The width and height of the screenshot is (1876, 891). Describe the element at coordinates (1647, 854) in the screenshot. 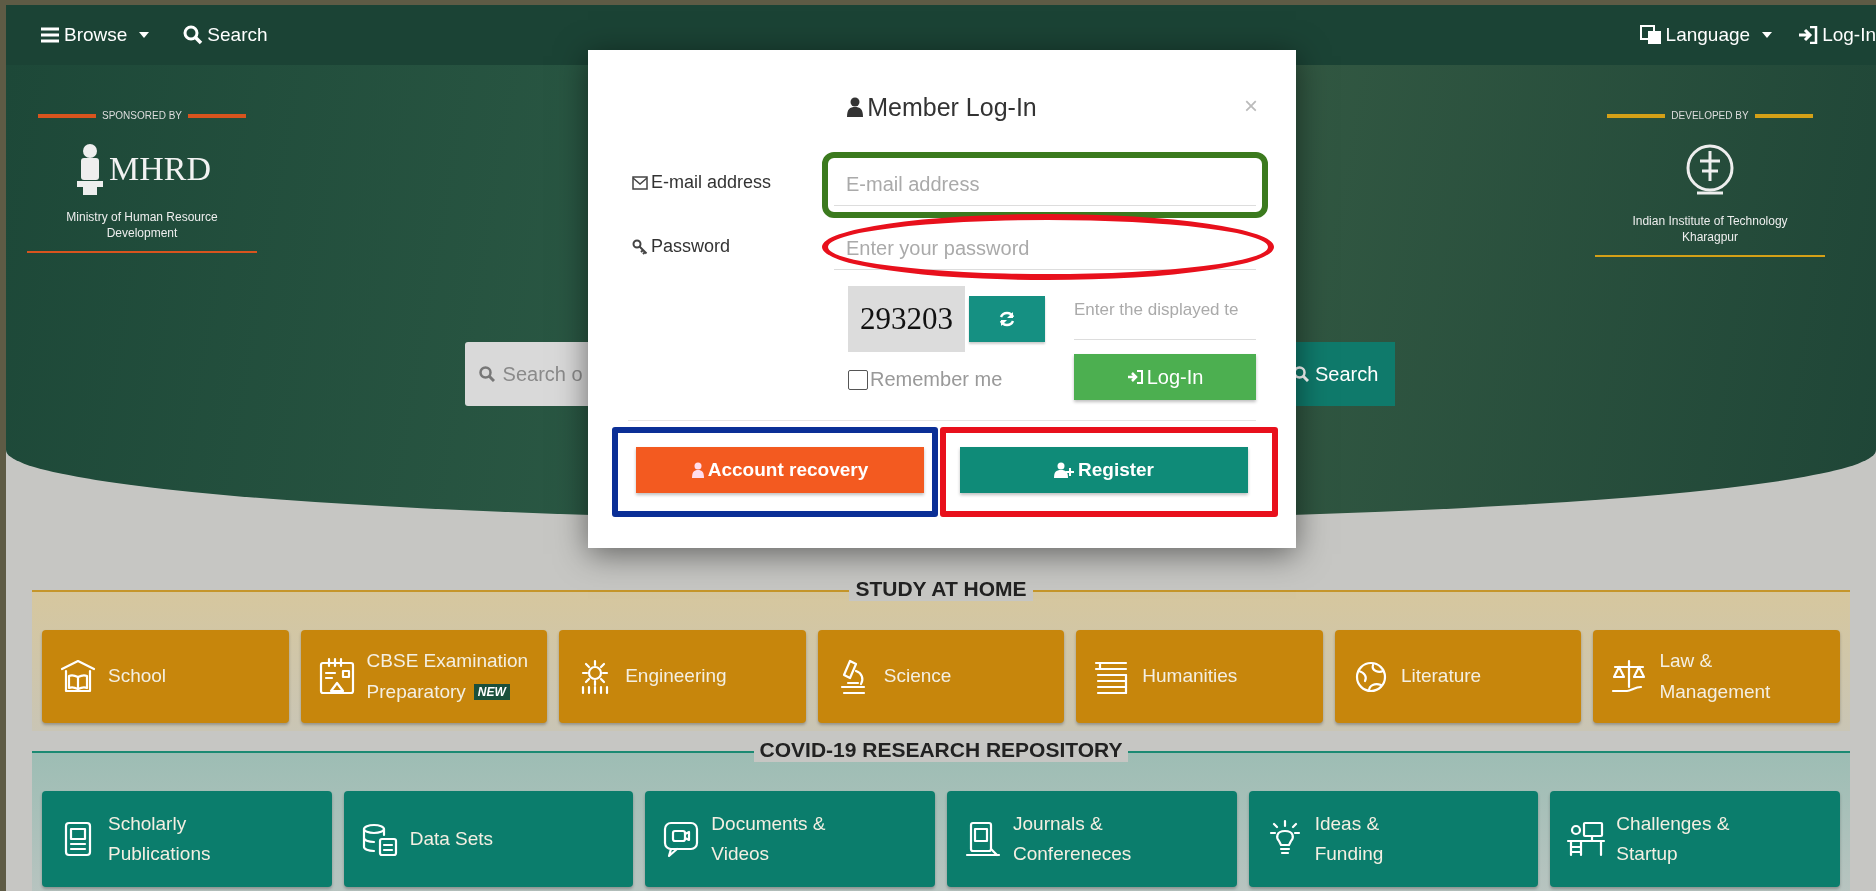

I see `tile-label: Startup` at that location.